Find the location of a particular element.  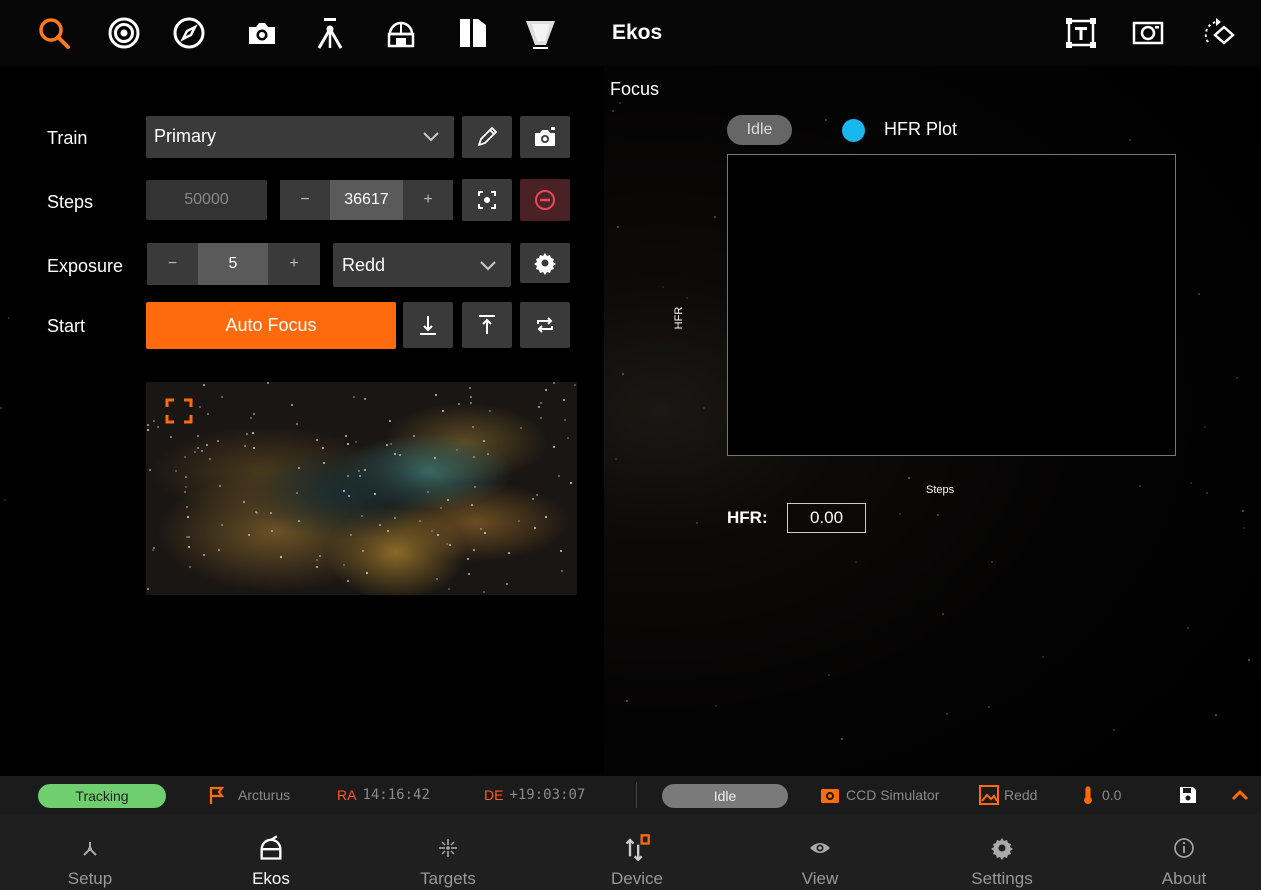

camera-icon is located at coordinates (262, 33).